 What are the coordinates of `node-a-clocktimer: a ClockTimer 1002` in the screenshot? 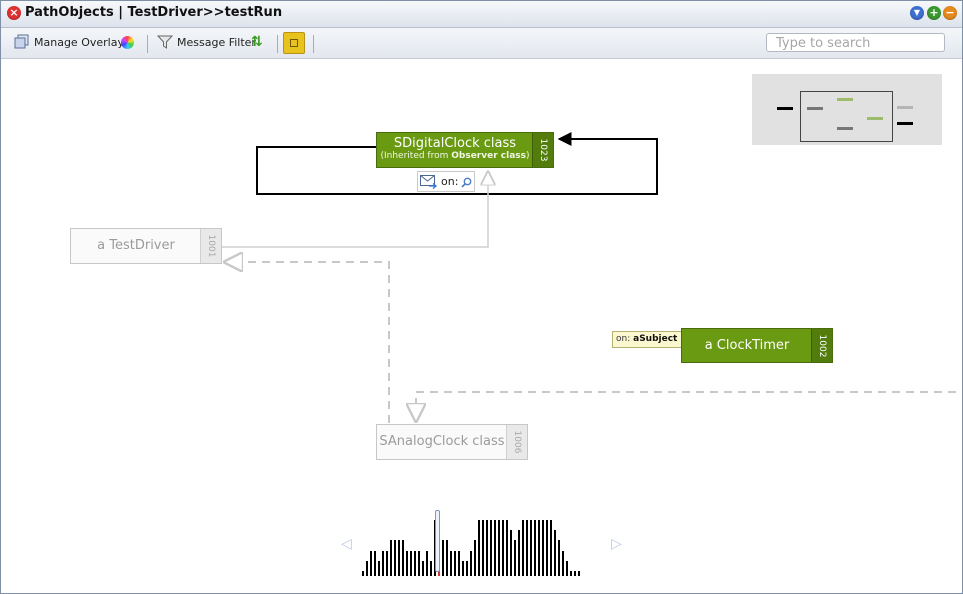 It's located at (757, 345).